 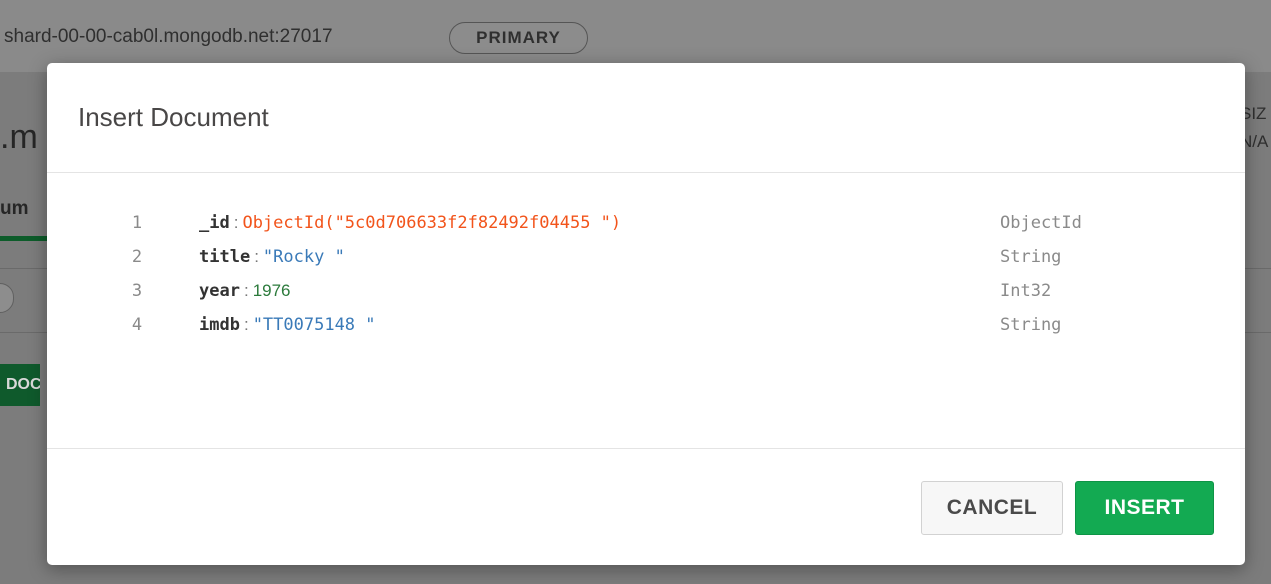 I want to click on background-tab-documents: um, so click(x=14, y=208).